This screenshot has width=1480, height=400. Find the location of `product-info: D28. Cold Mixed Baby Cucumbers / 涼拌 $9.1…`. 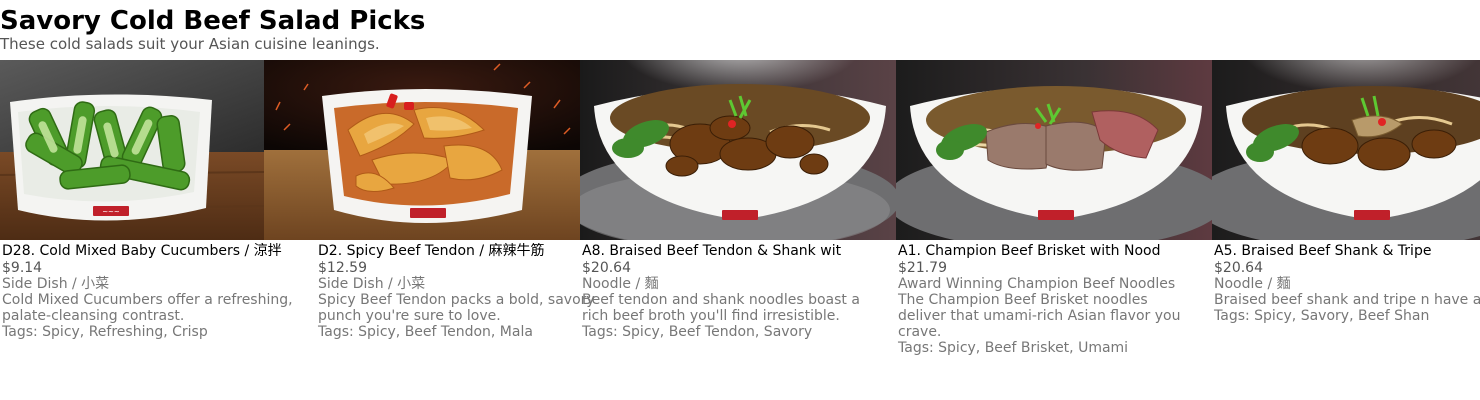

product-info: D28. Cold Mixed Baby Cucumbers / 涼拌 $9.1… is located at coordinates (149, 291).